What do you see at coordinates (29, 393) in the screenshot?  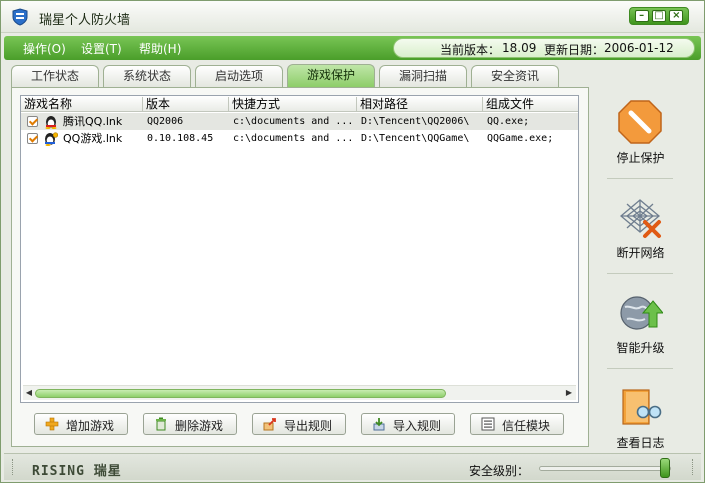 I see `scroll-left-icon: ◀` at bounding box center [29, 393].